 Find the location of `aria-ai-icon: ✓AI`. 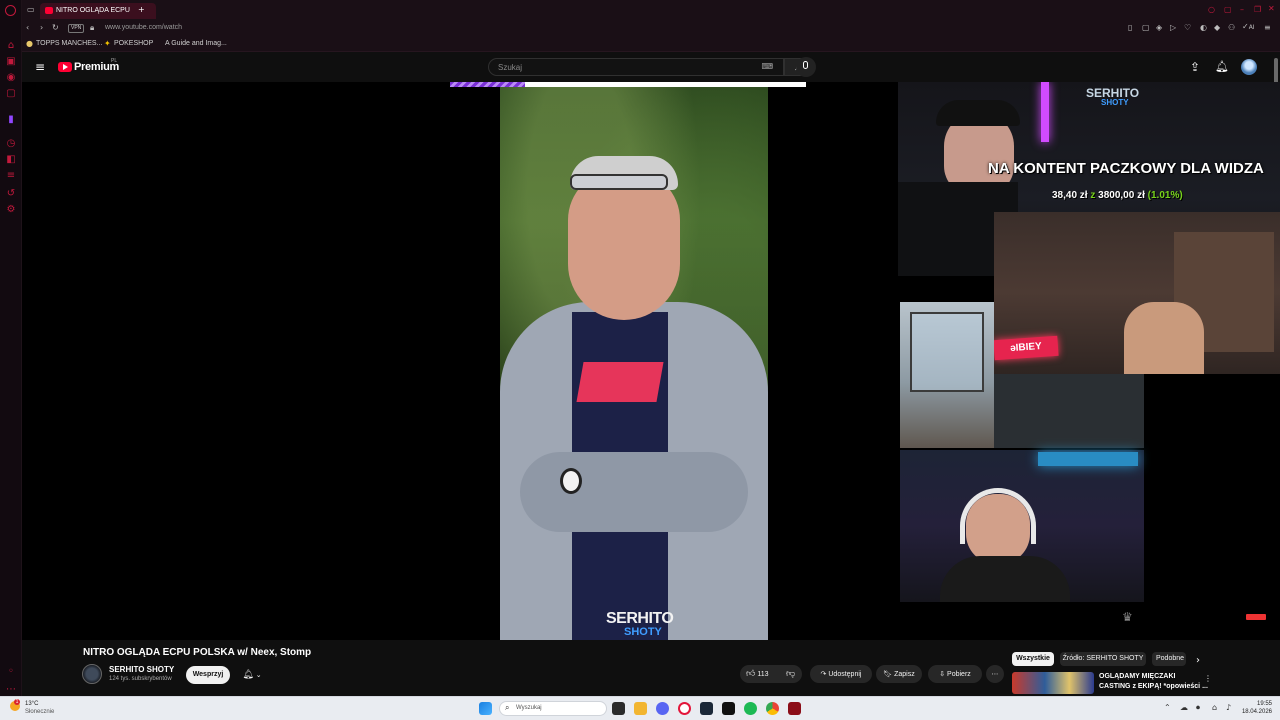

aria-ai-icon: ✓AI is located at coordinates (1248, 26).